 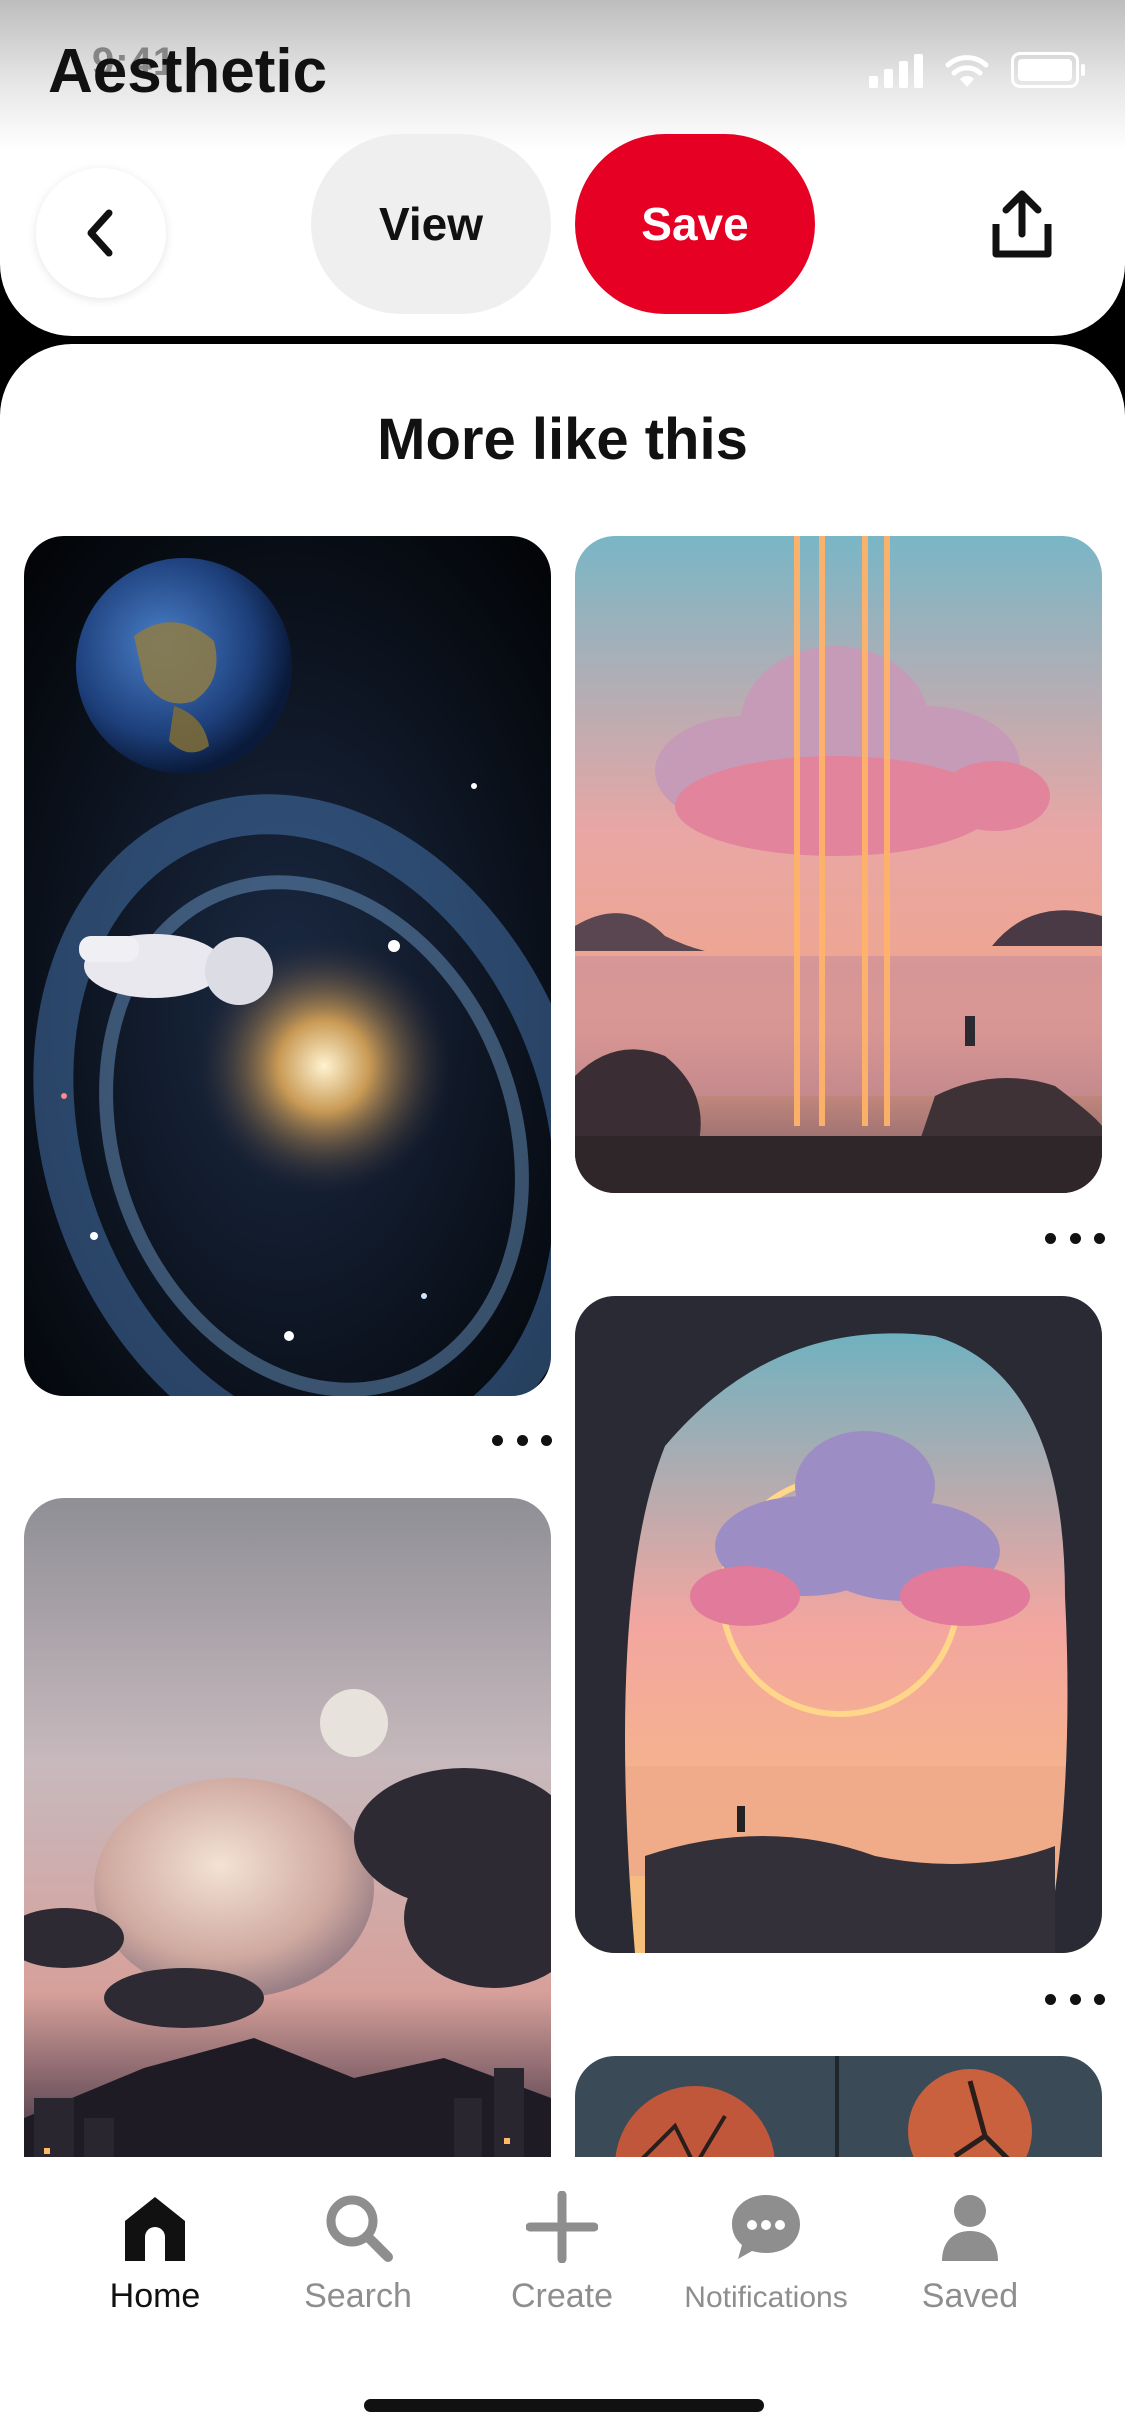 What do you see at coordinates (564, 2405) in the screenshot?
I see `home-indicator` at bounding box center [564, 2405].